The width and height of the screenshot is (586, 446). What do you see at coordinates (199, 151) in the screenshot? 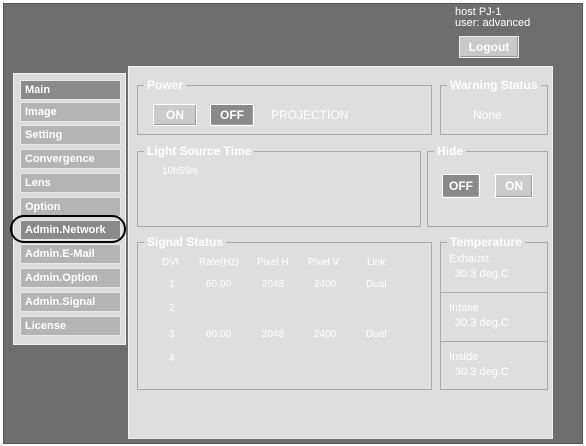
I see `light-source-title: Light Source Time` at bounding box center [199, 151].